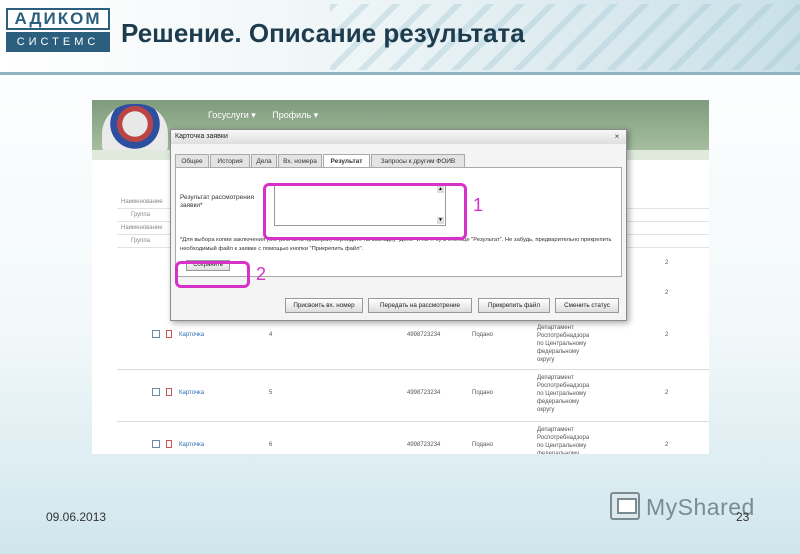  Describe the element at coordinates (261, 274) in the screenshot. I see `highlight-number-2: 2` at that location.